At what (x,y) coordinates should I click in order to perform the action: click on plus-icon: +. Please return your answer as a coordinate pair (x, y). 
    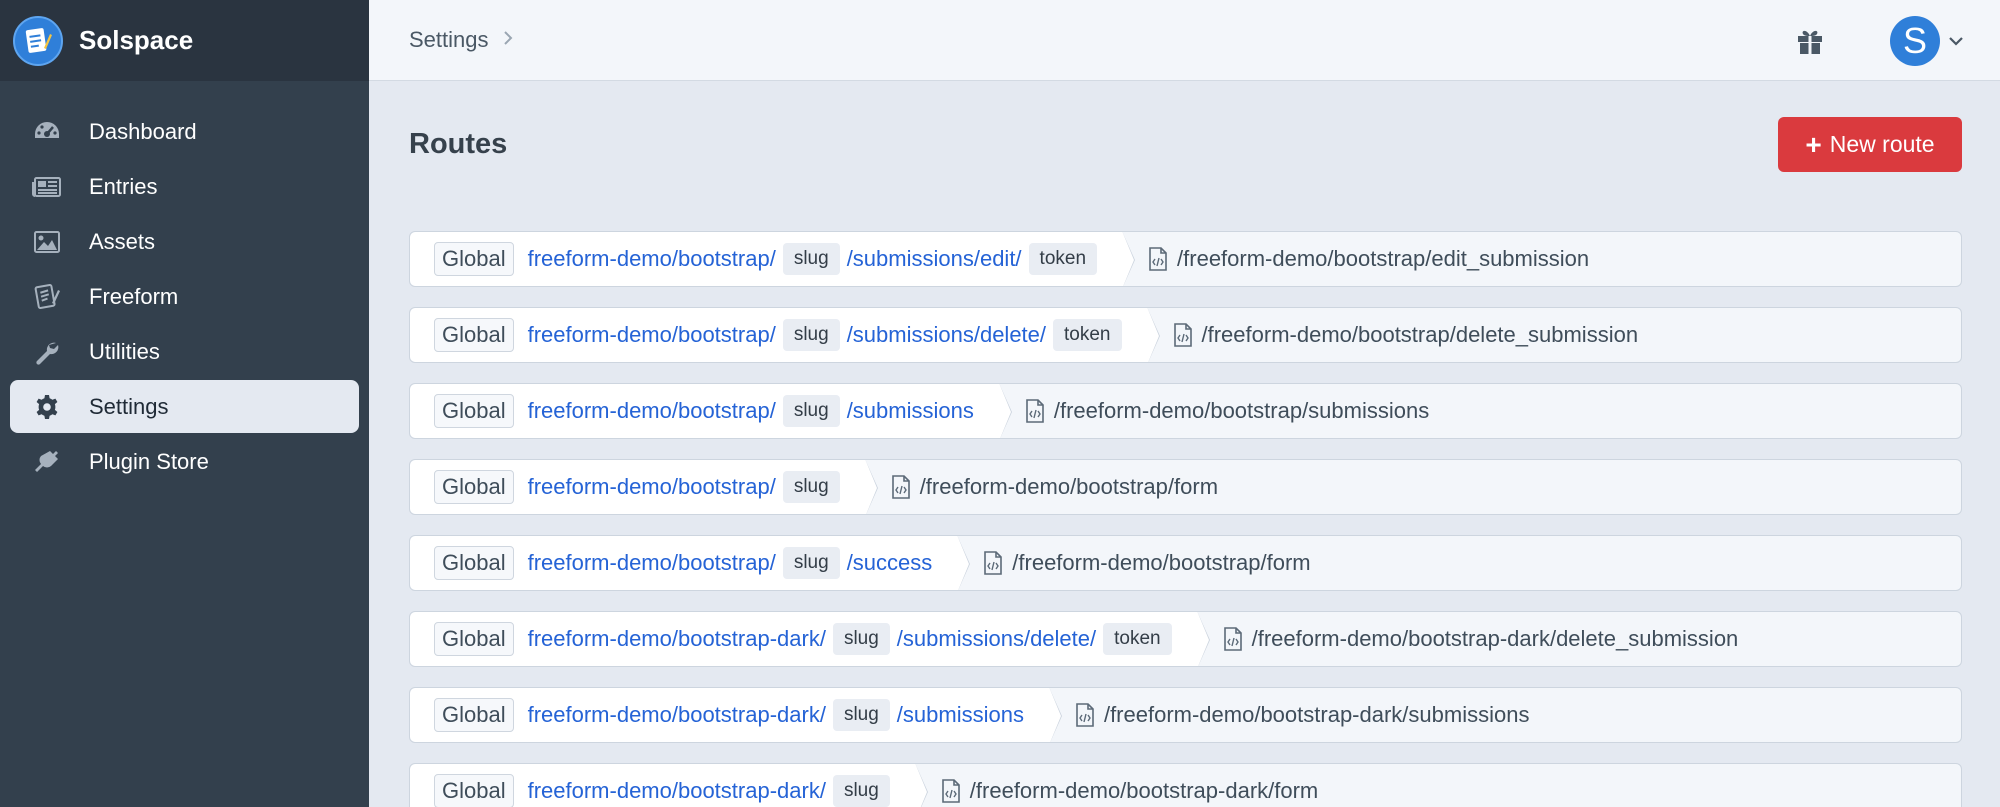
    Looking at the image, I should click on (1813, 144).